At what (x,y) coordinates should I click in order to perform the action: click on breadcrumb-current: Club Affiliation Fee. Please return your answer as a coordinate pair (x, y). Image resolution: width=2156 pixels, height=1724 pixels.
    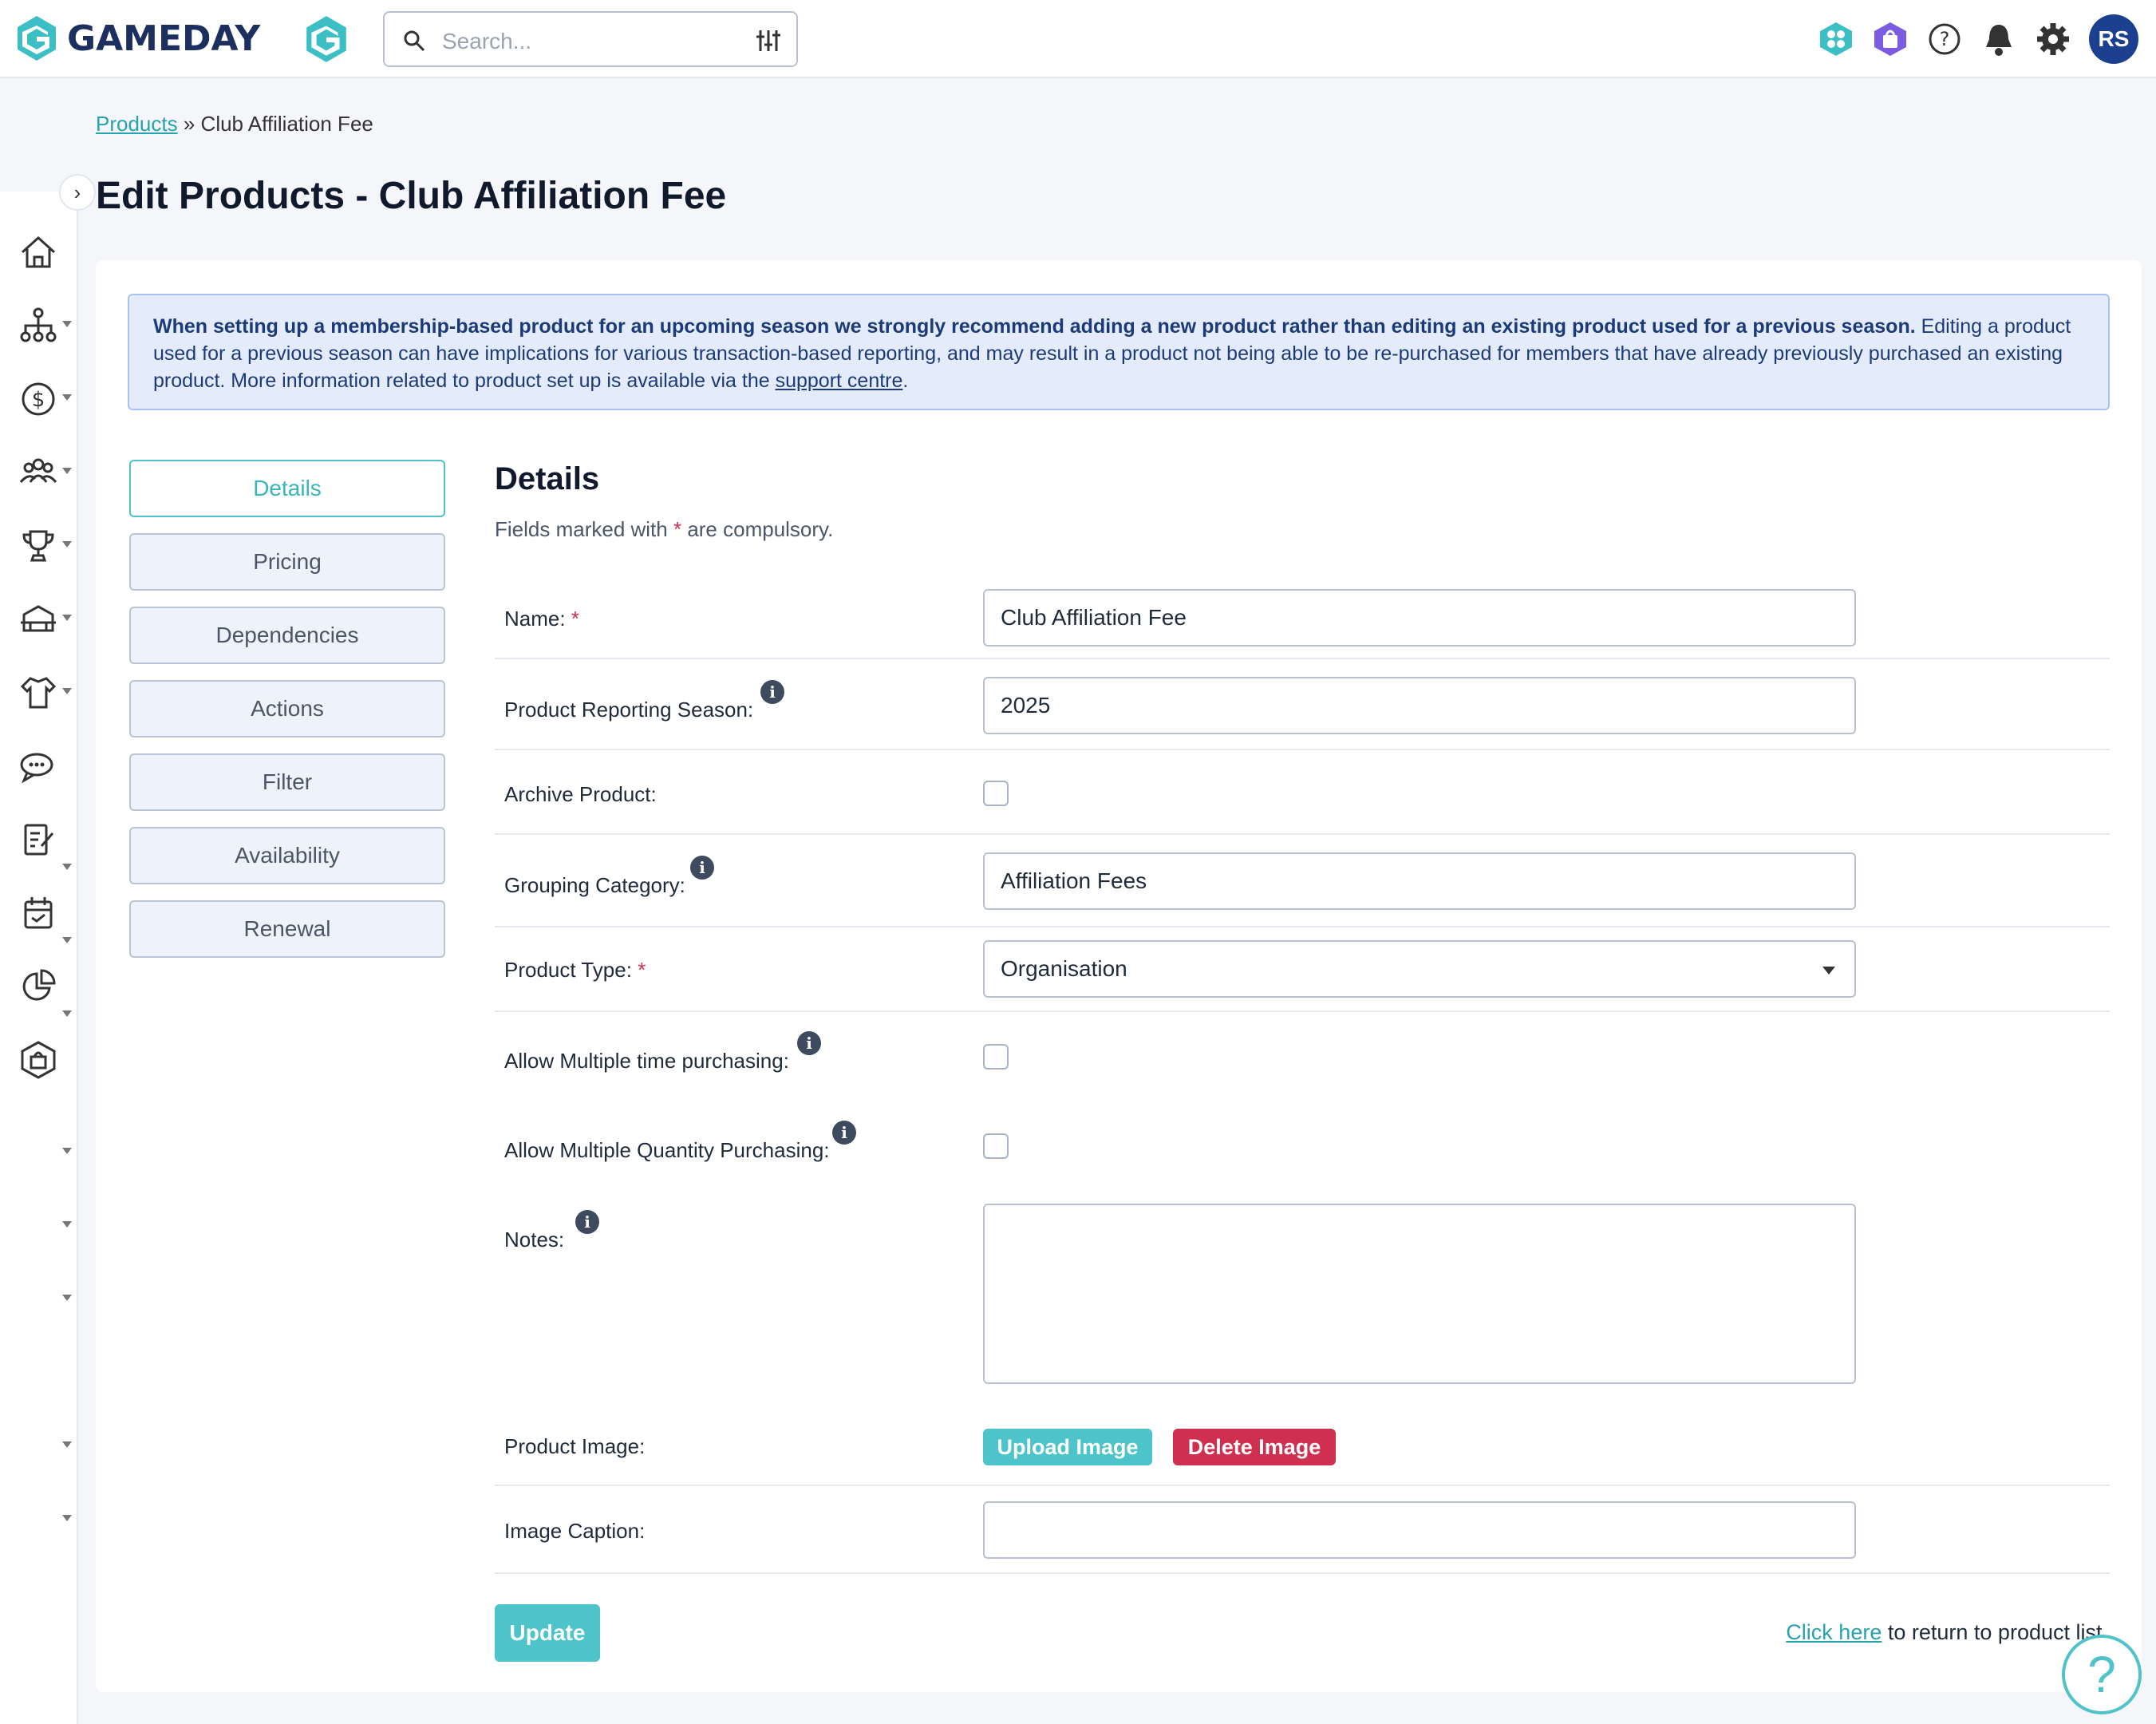
    Looking at the image, I should click on (286, 124).